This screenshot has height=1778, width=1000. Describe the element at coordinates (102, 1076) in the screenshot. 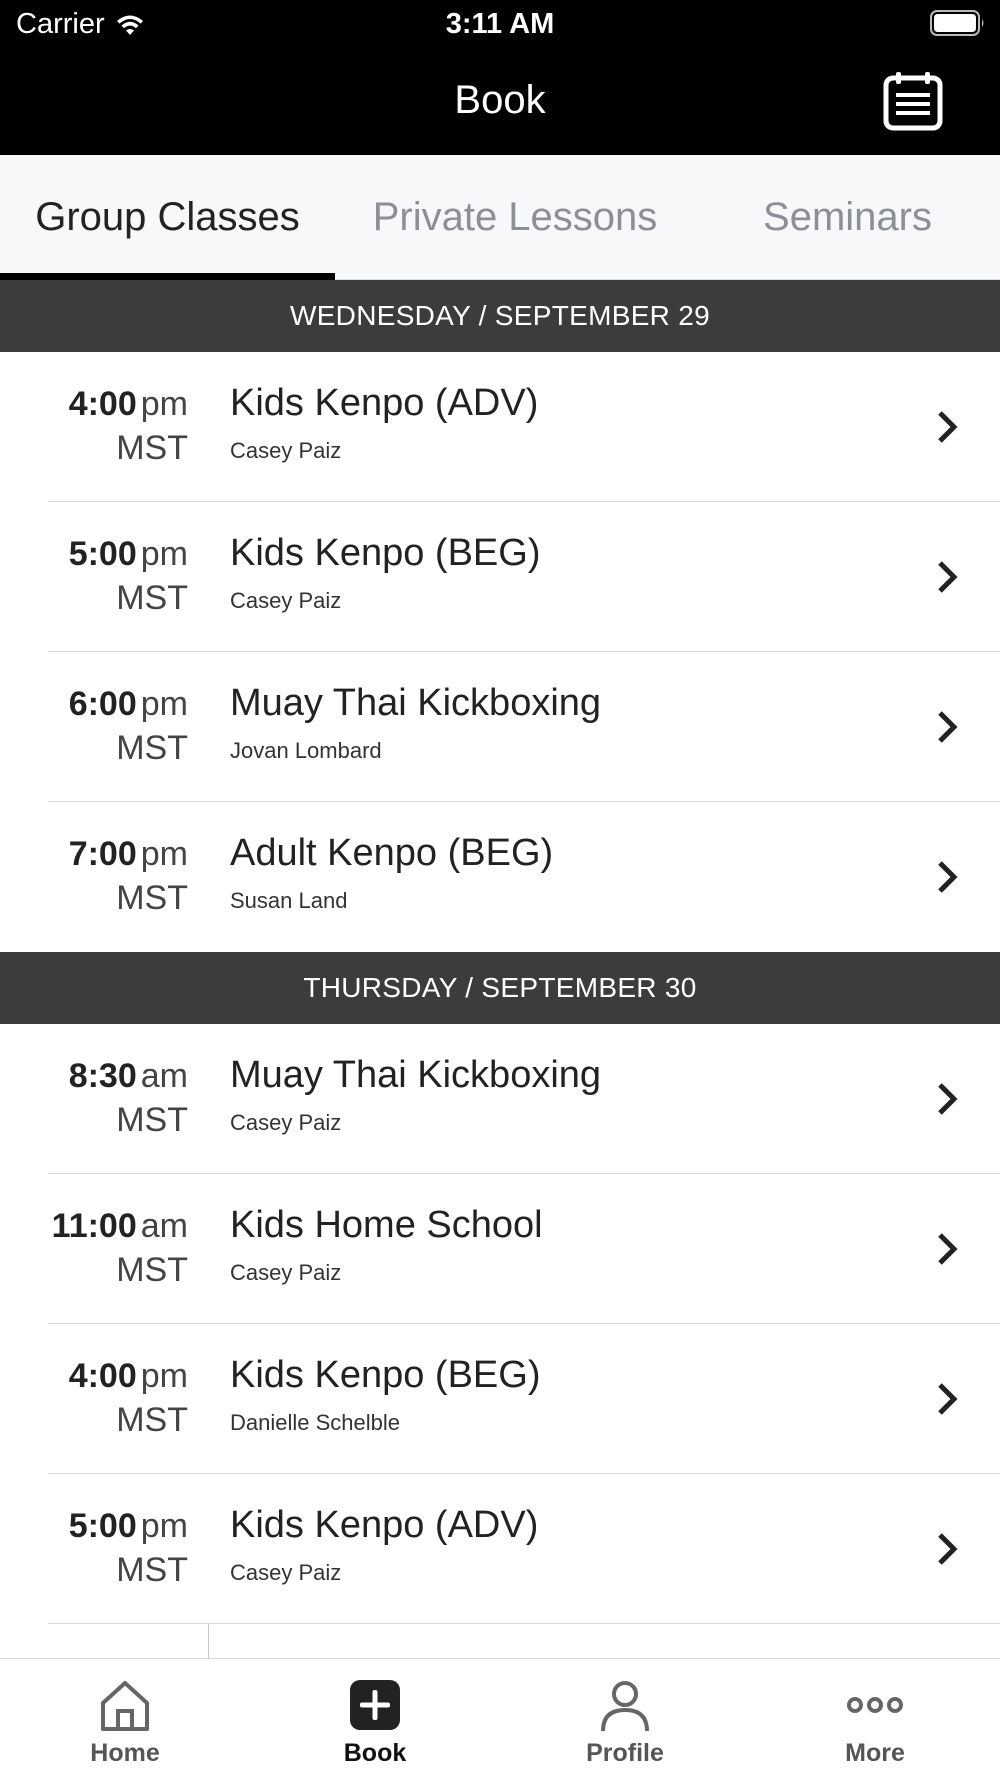

I see `time-value: 8:30` at that location.